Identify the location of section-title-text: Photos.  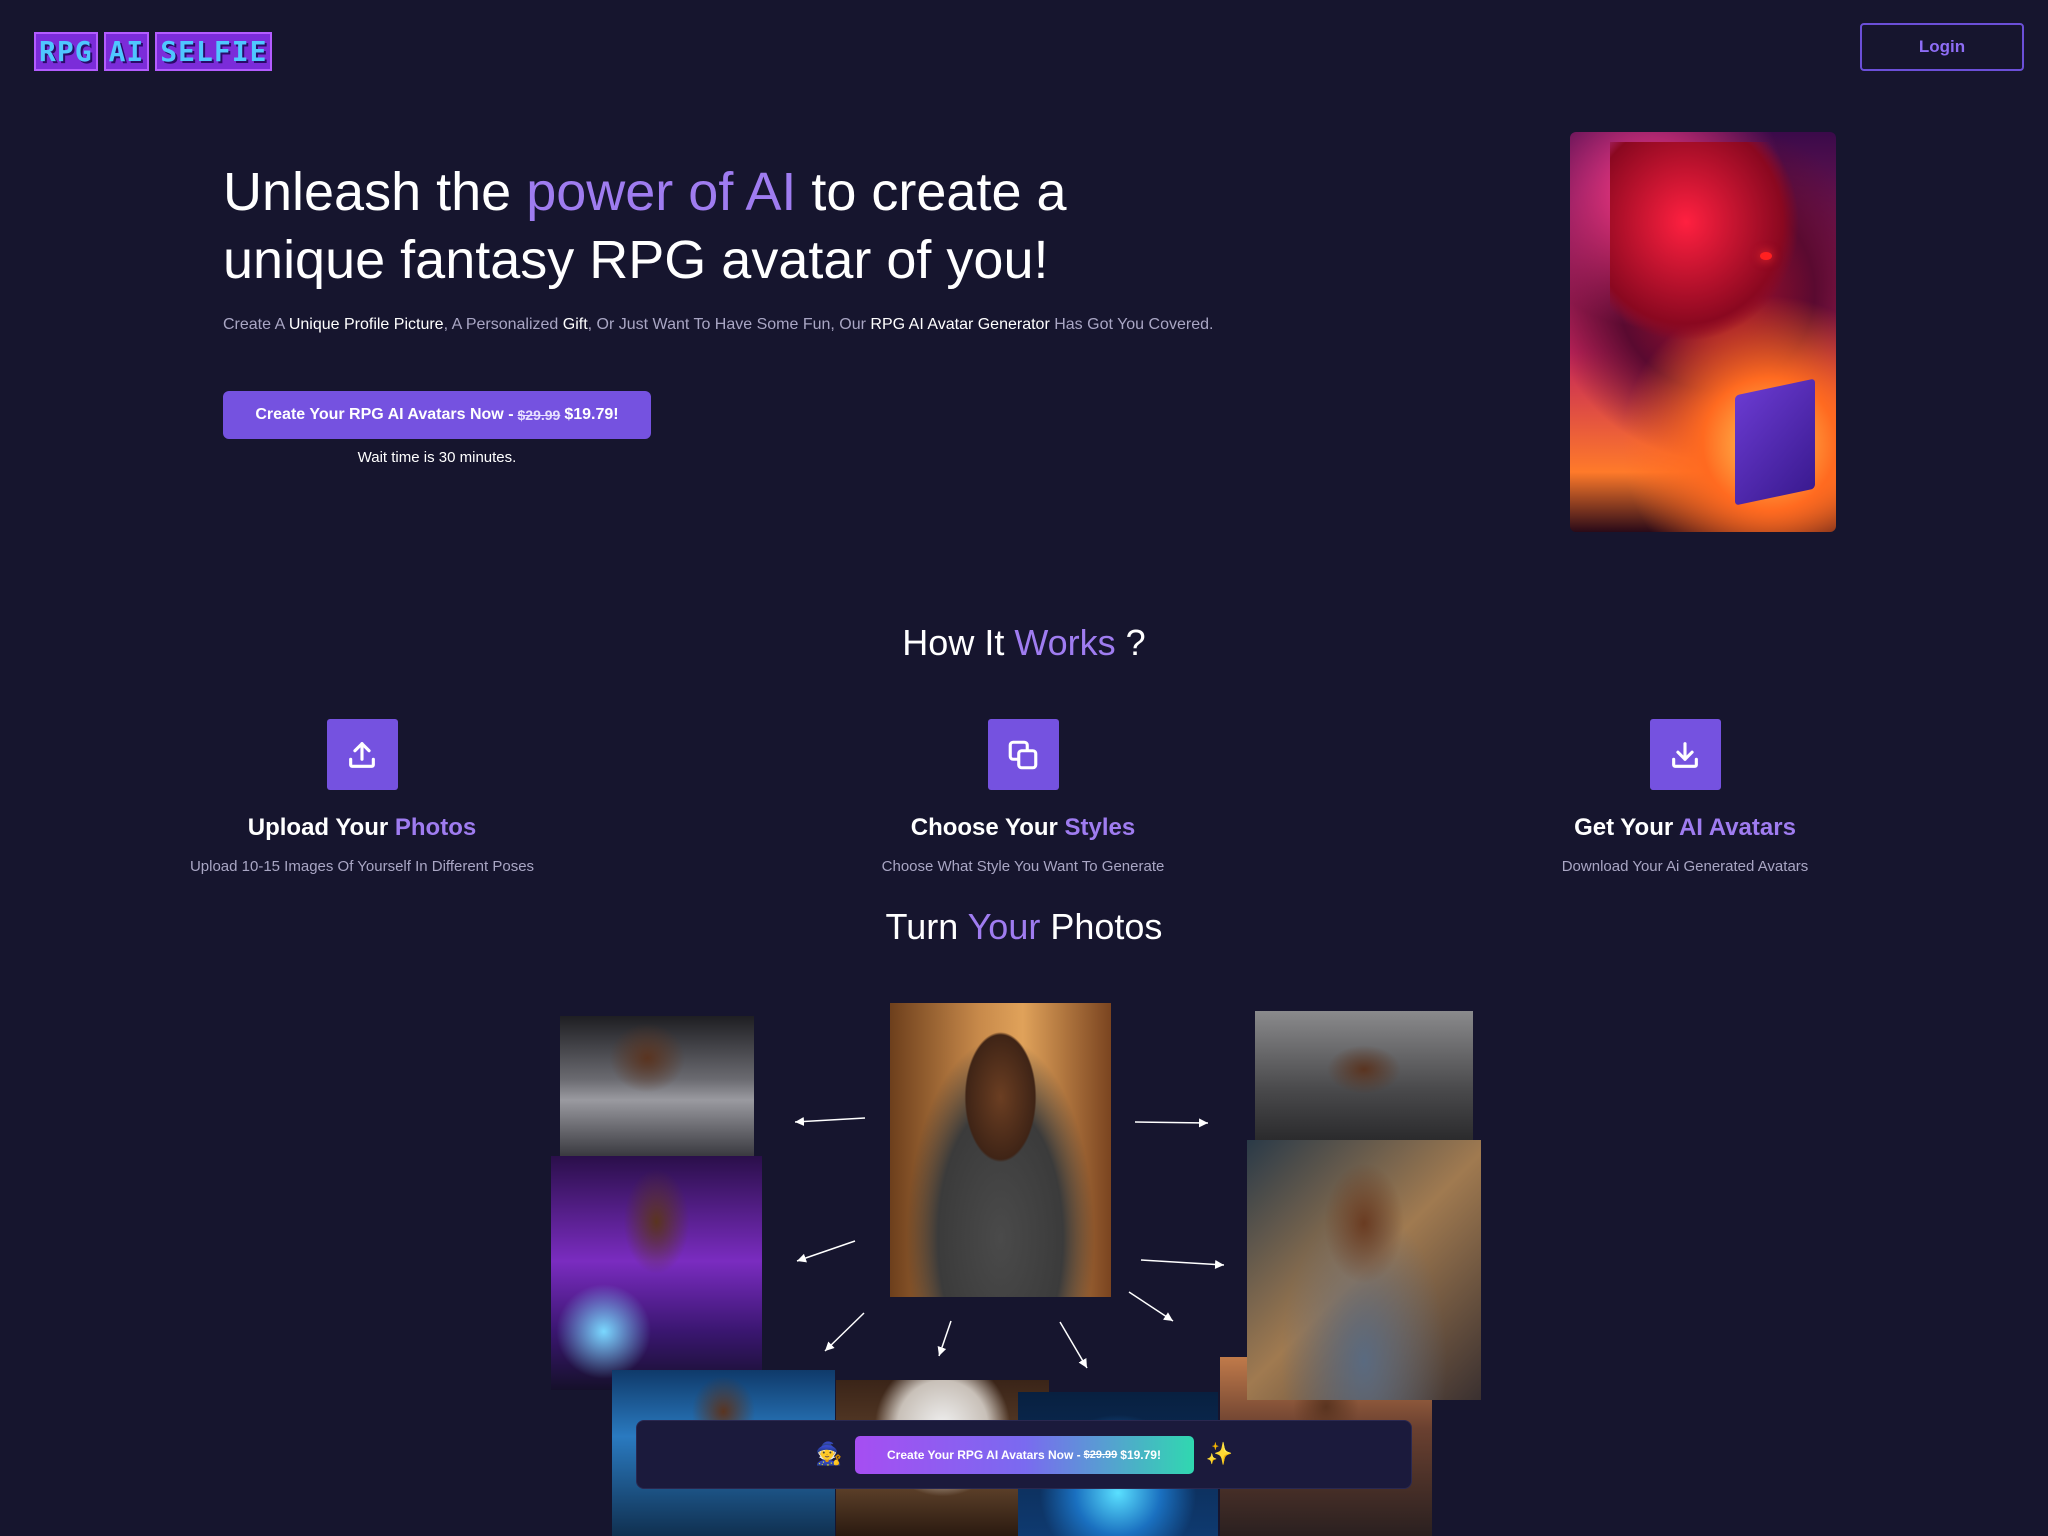
(1101, 926).